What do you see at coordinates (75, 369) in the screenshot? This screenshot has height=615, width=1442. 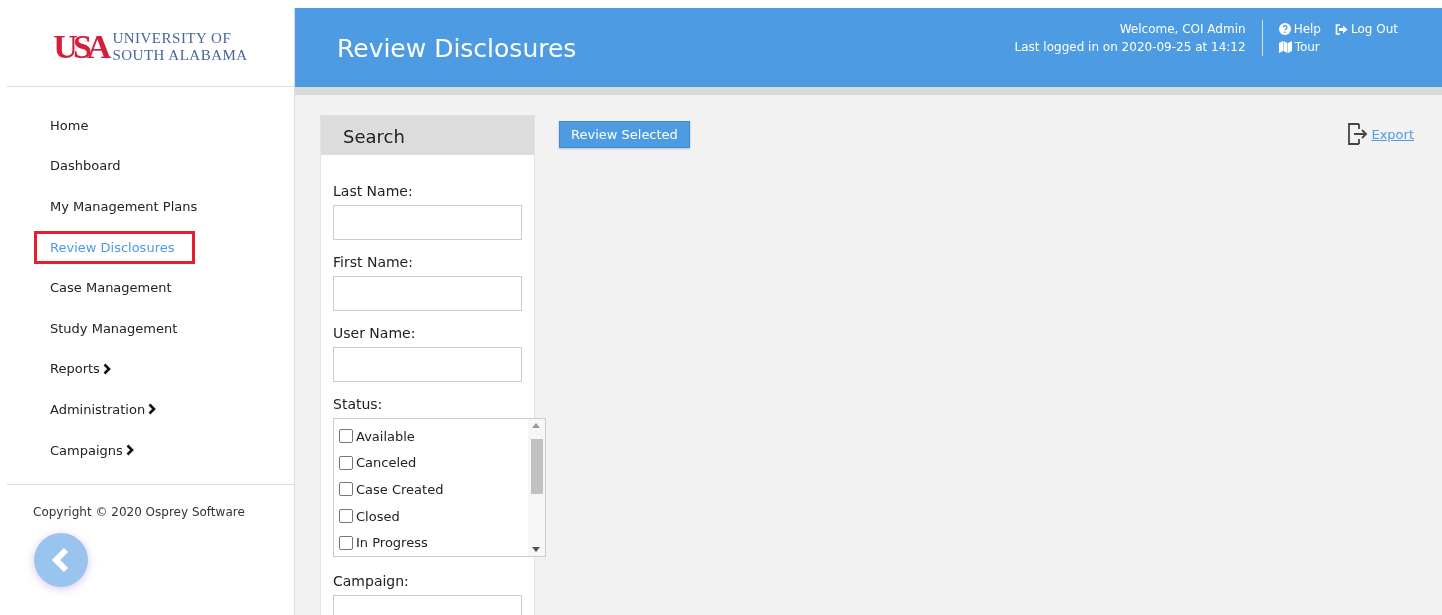 I see `sidebar-item: Reports` at bounding box center [75, 369].